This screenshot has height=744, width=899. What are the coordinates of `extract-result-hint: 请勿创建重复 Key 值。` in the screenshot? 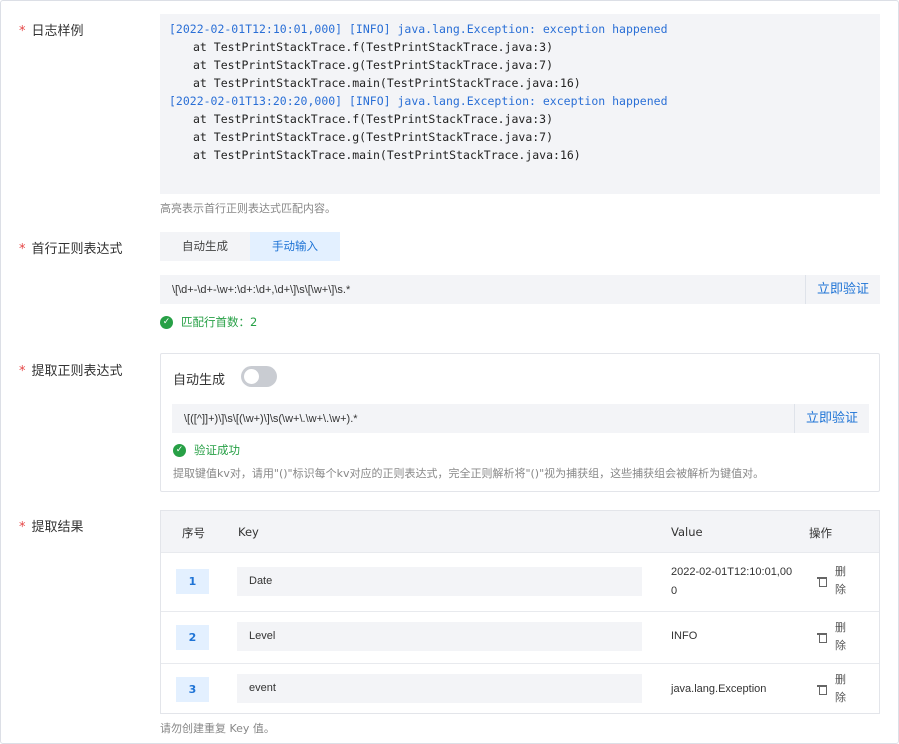 It's located at (217, 728).